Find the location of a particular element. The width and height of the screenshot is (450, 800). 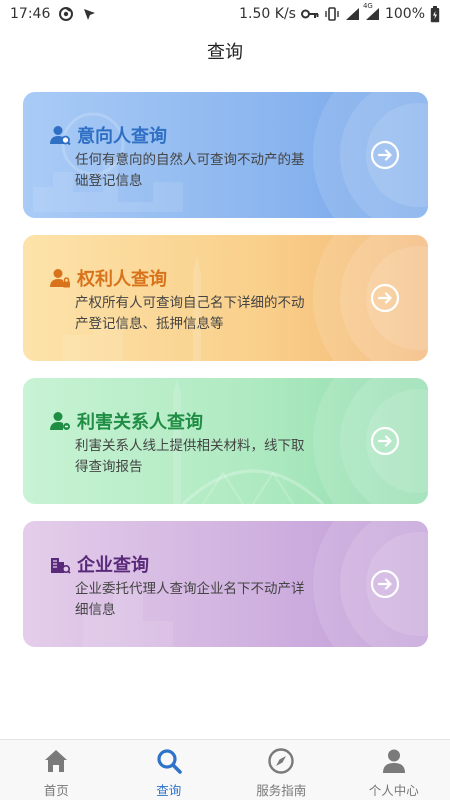

bottom-tab-bar: 首页 查询 服务指南 个人中心 is located at coordinates (225, 769).